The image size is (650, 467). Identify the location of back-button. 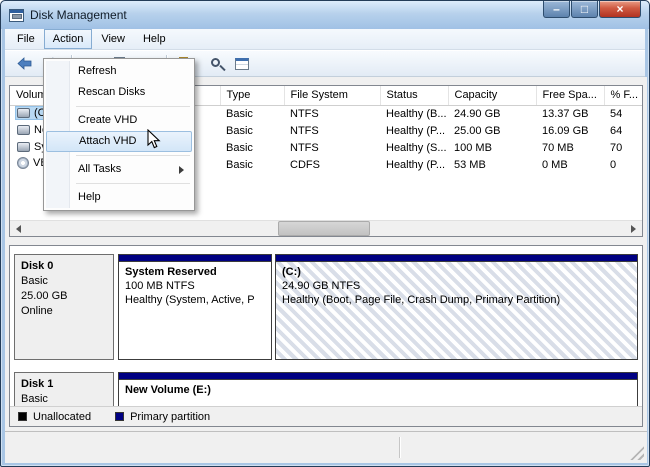
(24, 64).